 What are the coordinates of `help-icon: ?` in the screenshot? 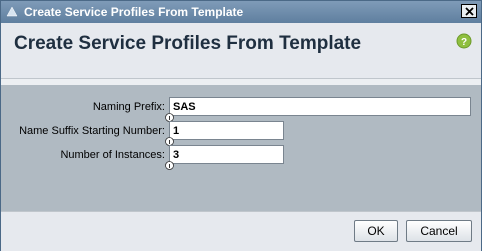 It's located at (464, 41).